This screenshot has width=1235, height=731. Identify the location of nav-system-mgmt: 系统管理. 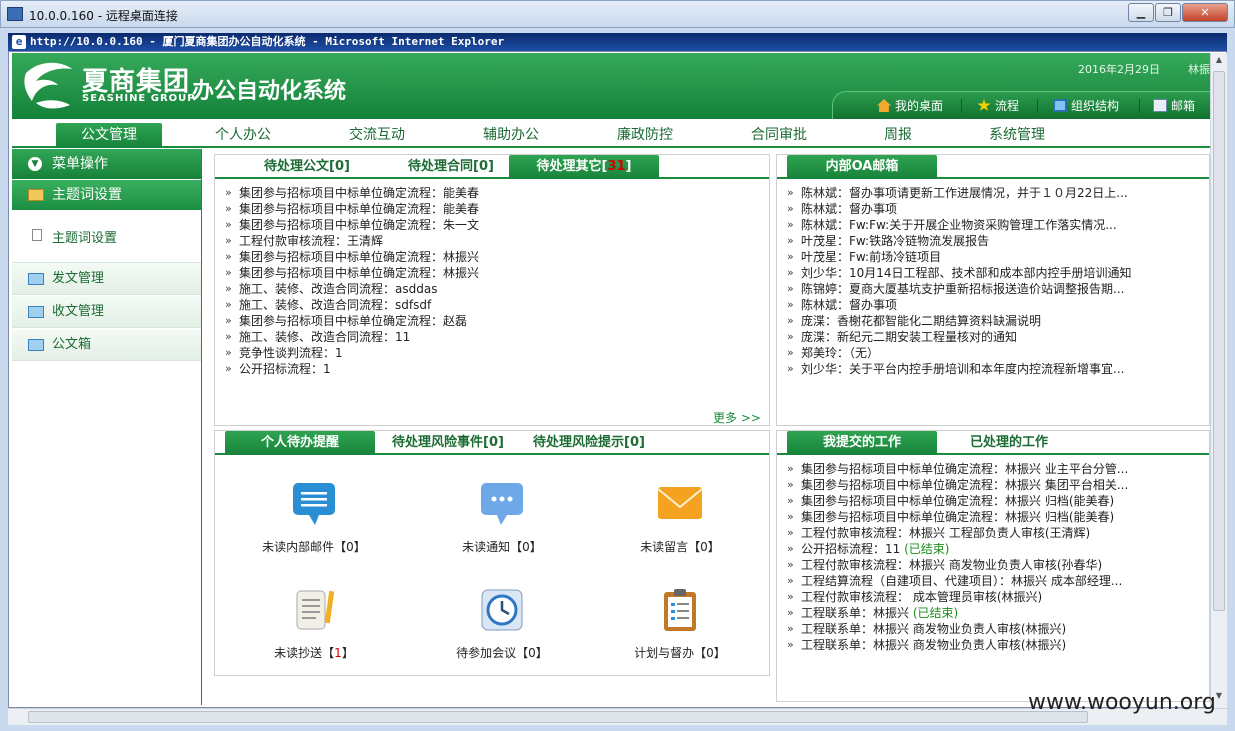
(1017, 135).